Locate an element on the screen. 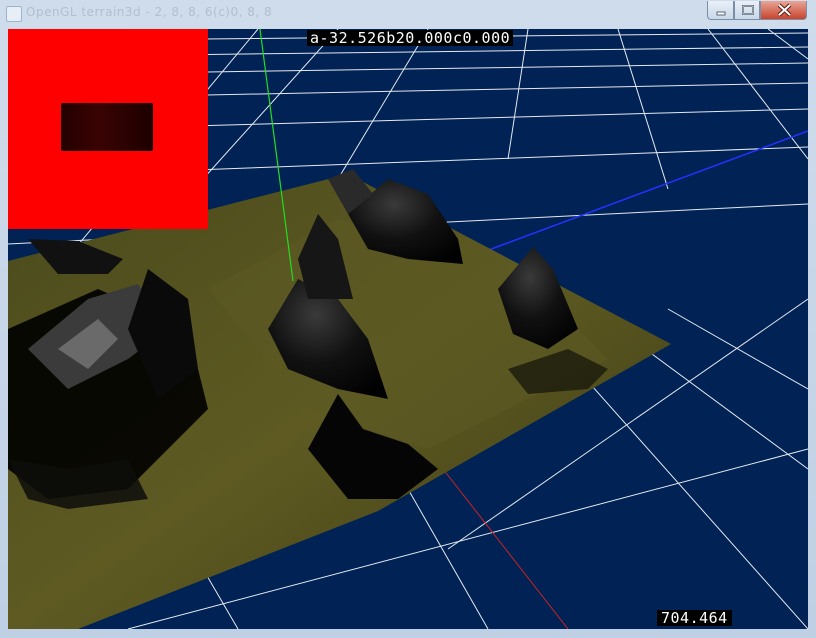  title-bar: OpenGL terrain3d - 2, 8, 8, 6(c)0, 8, 8 is located at coordinates (408, 14).